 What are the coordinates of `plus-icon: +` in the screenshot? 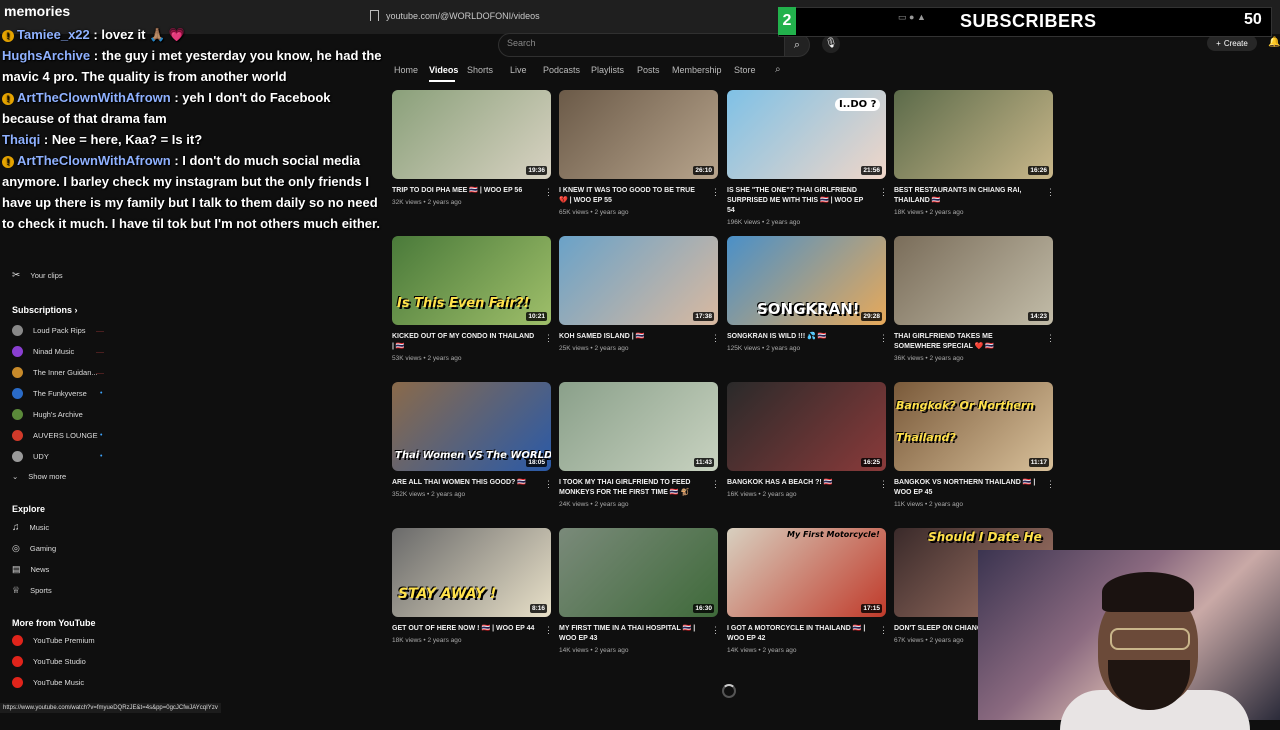 It's located at (1218, 43).